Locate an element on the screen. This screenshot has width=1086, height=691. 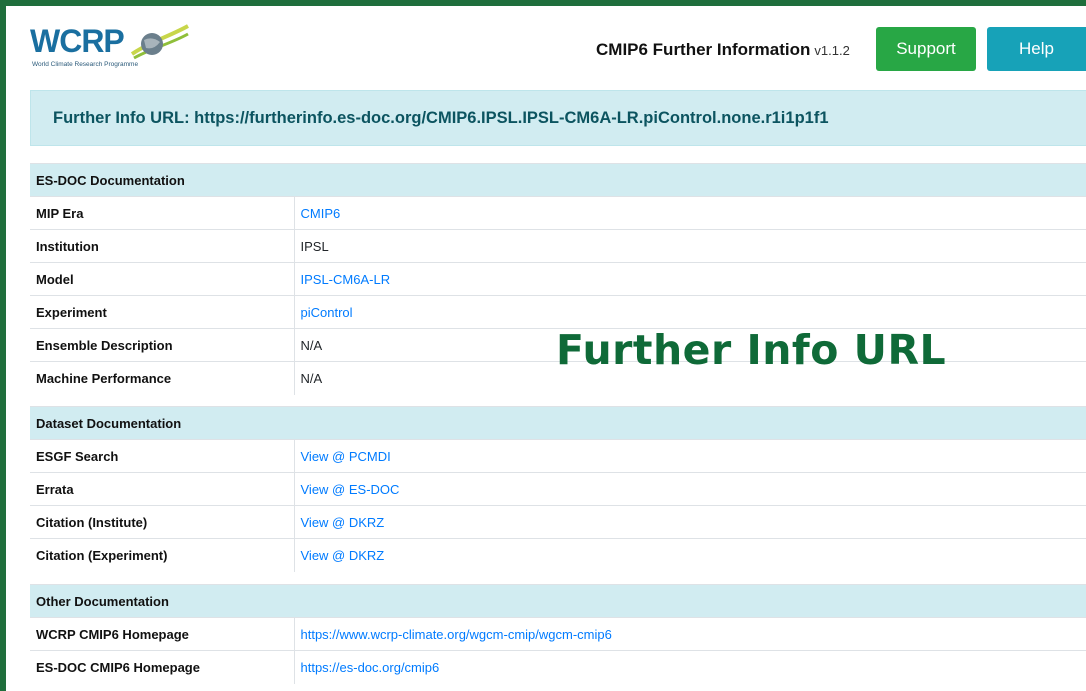
table-row: Citation (Institute) View @ DKRZ is located at coordinates (558, 522).